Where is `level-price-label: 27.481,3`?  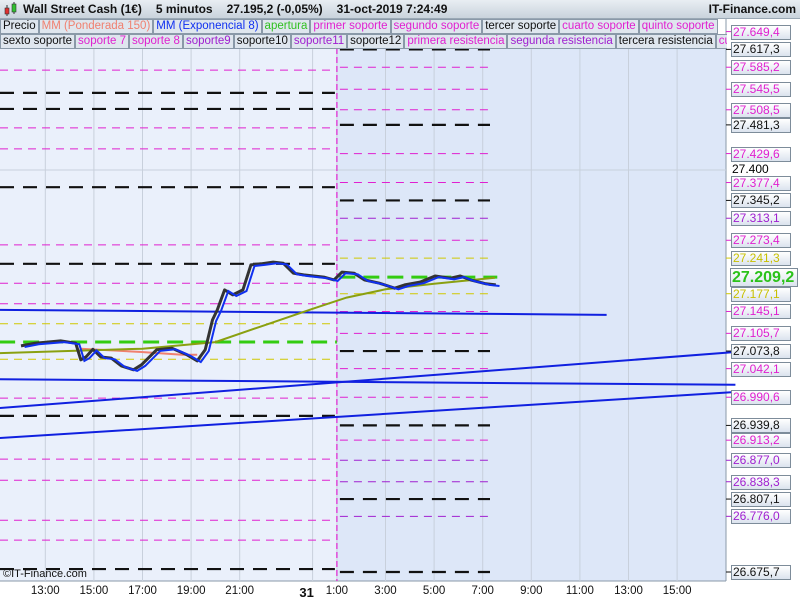
level-price-label: 27.481,3 is located at coordinates (761, 125).